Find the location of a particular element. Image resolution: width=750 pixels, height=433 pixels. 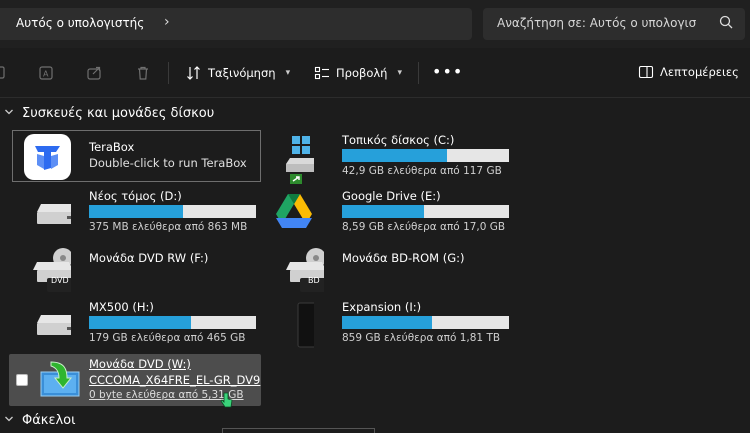

details-pane-button: Λεπτομέρειες is located at coordinates (688, 72).